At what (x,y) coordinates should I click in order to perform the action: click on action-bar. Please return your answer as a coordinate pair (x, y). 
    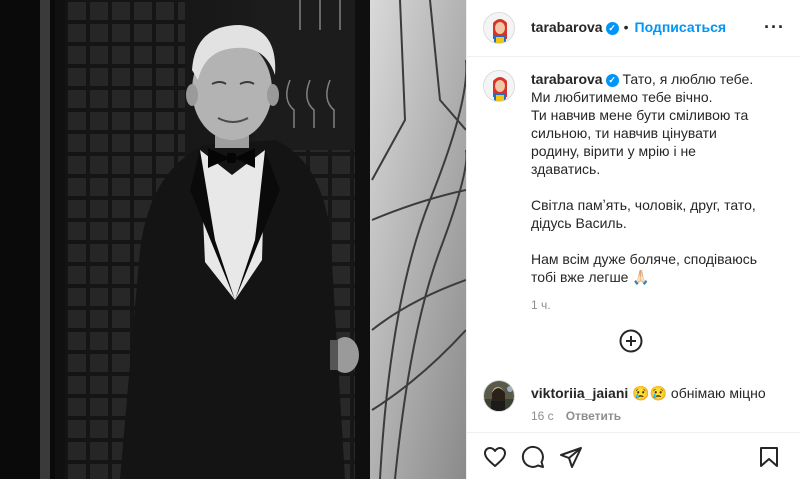
    Looking at the image, I should click on (633, 455).